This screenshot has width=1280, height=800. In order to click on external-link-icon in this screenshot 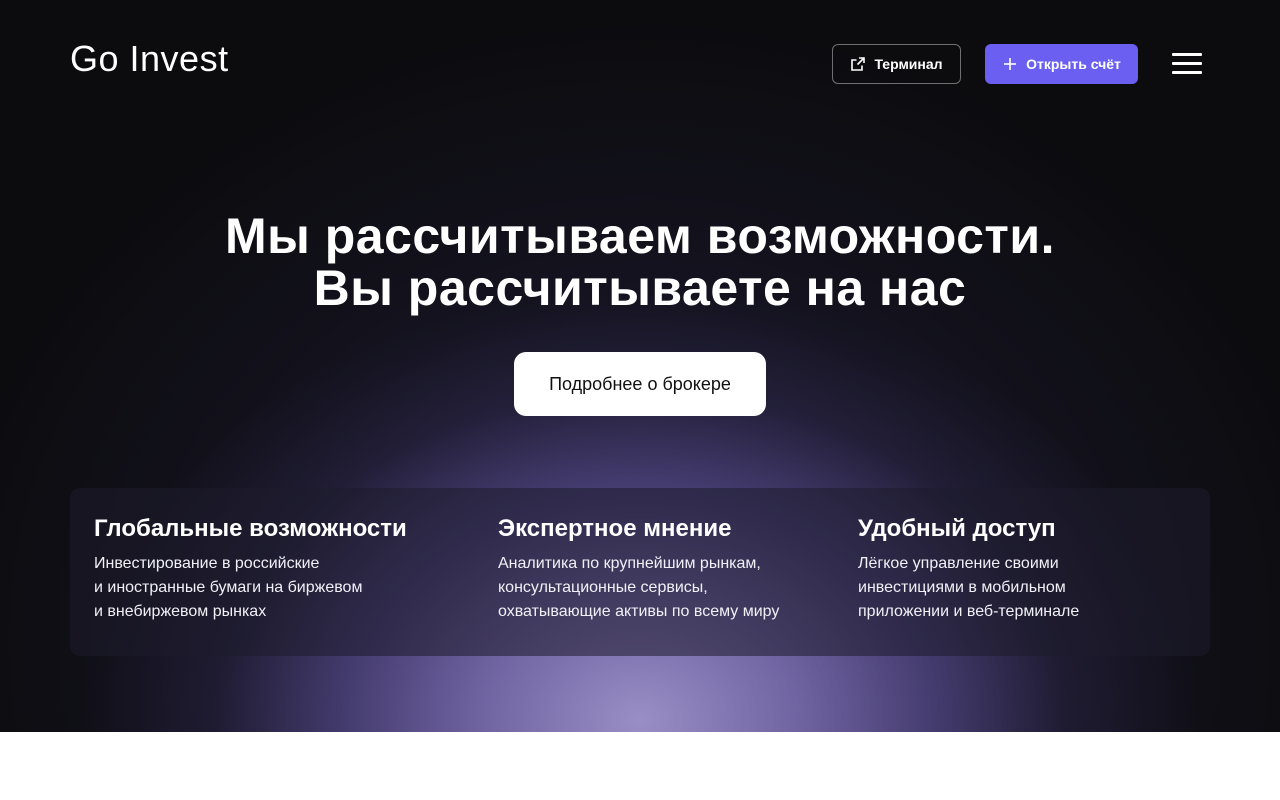, I will do `click(858, 64)`.